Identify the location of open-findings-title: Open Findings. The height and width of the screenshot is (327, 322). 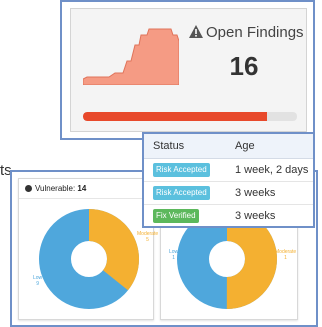
(246, 32).